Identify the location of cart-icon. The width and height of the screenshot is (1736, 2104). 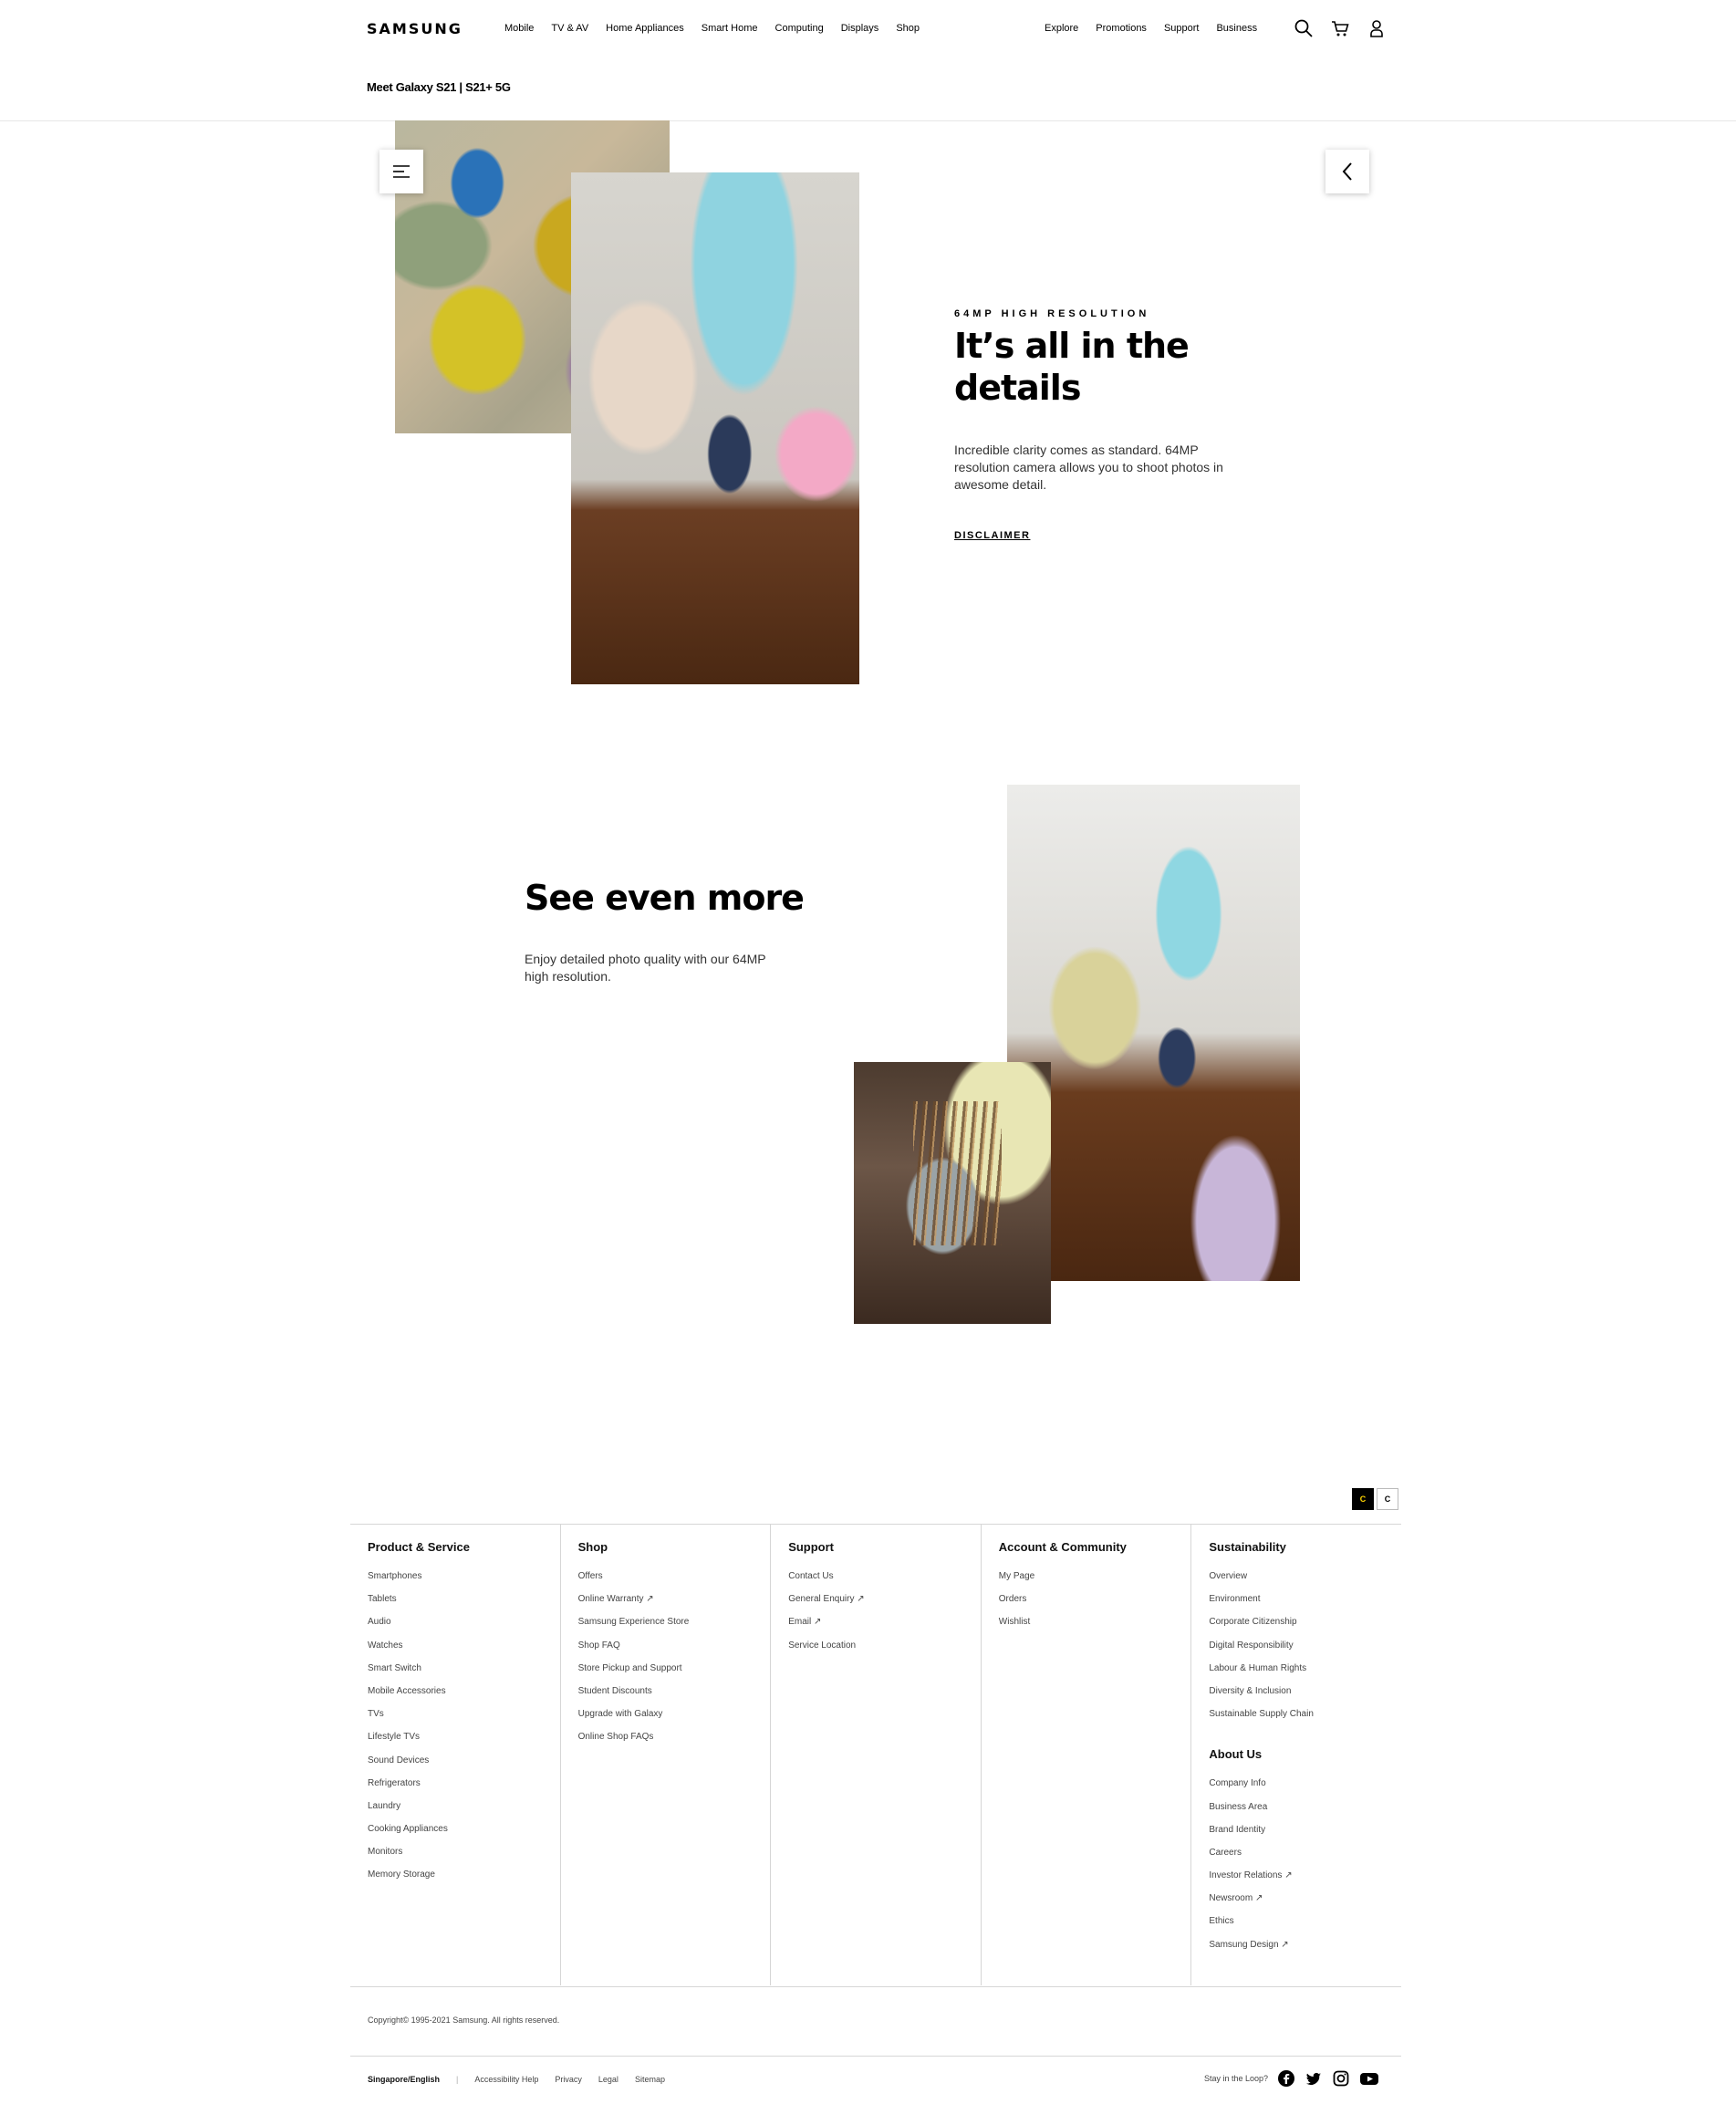
(1340, 28).